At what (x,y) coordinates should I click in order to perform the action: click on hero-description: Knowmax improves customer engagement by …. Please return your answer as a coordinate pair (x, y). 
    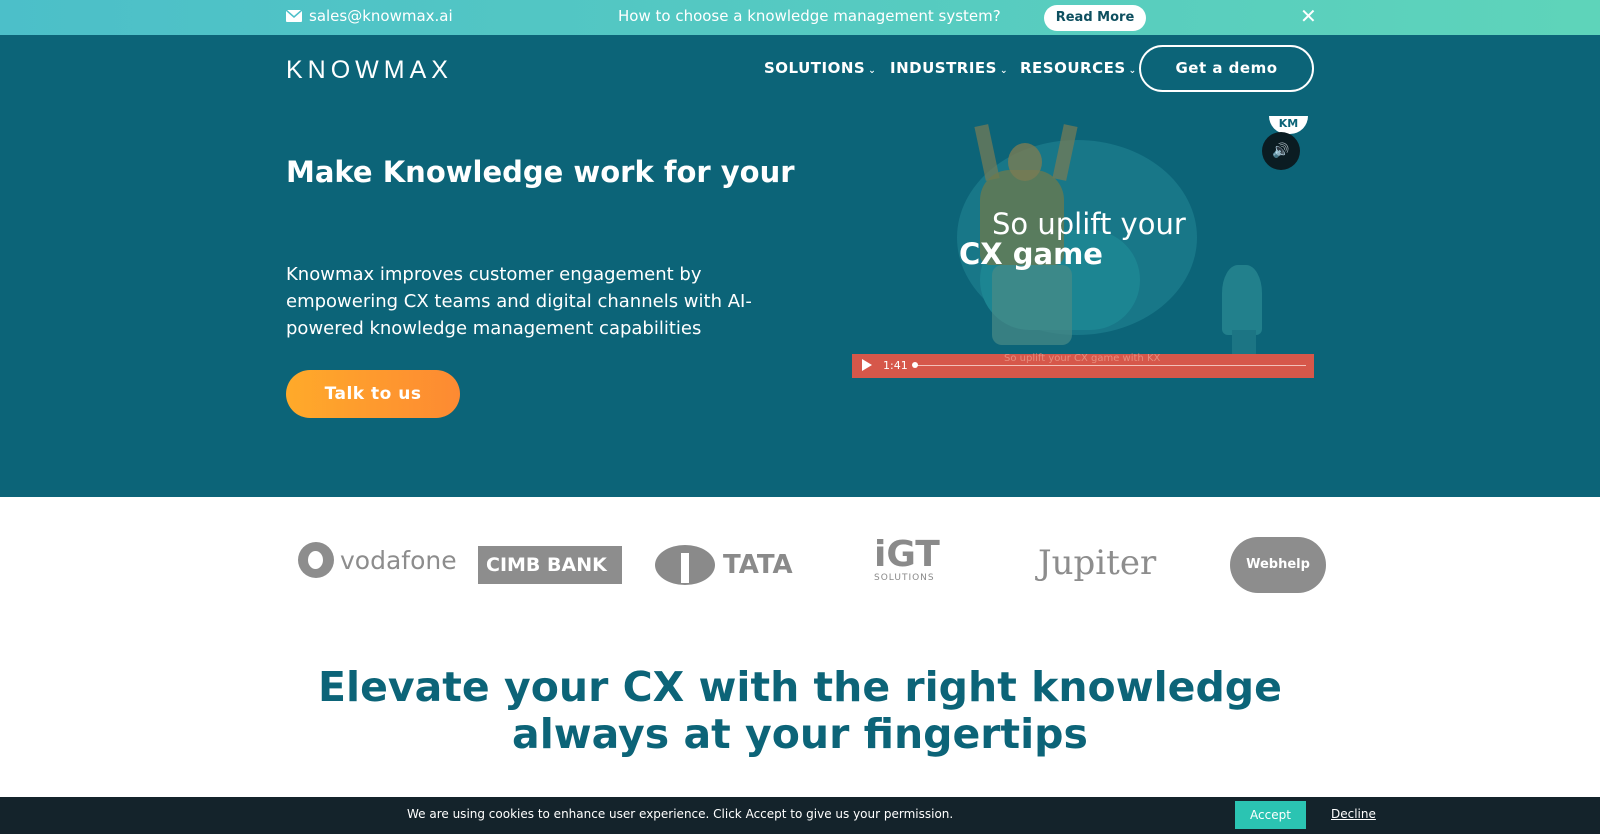
    Looking at the image, I should click on (519, 301).